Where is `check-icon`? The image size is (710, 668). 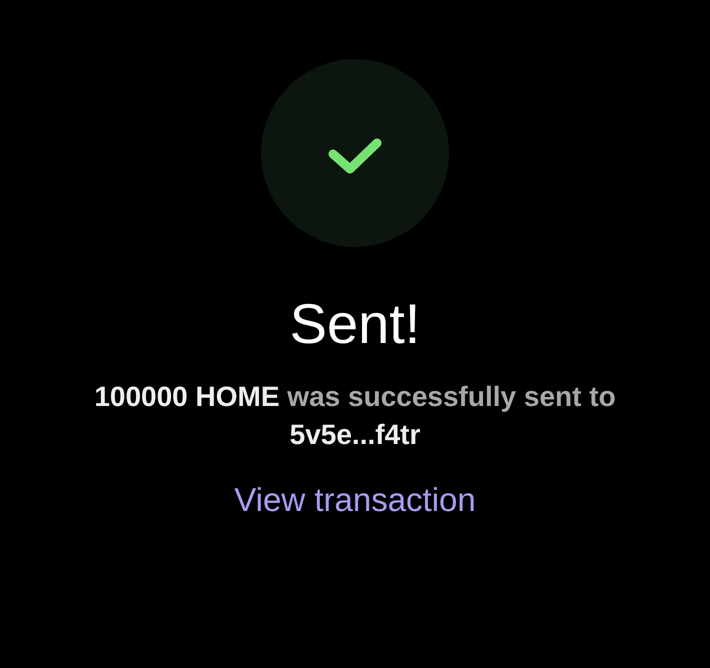
check-icon is located at coordinates (355, 153).